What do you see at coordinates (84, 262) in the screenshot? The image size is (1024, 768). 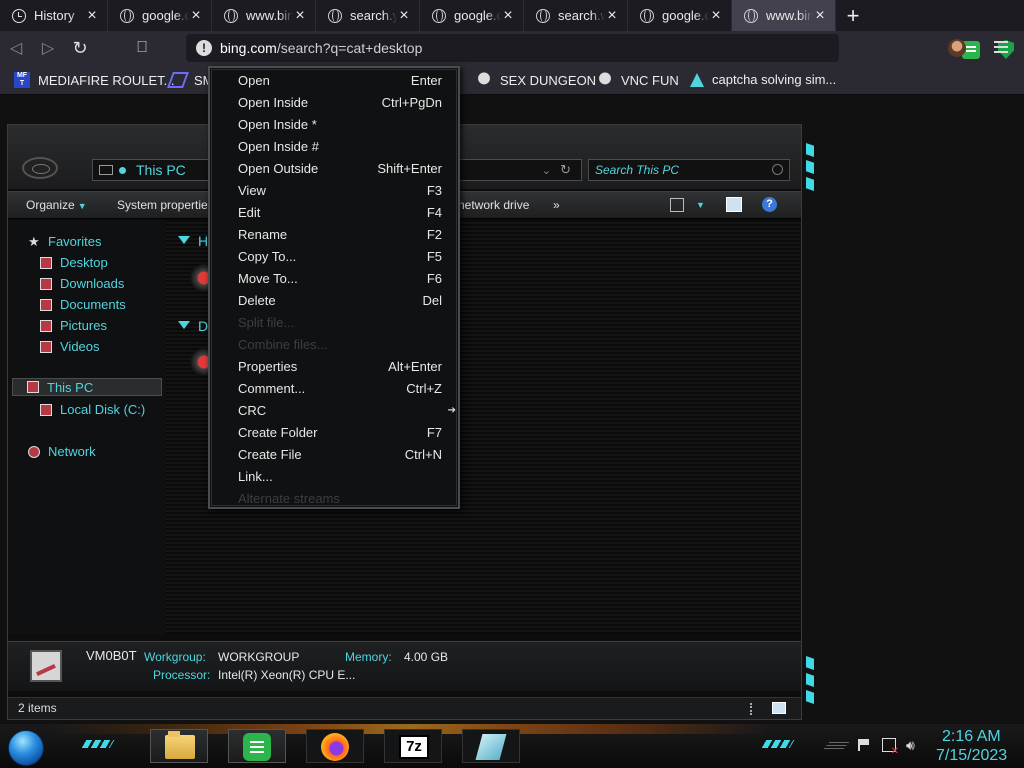 I see `nav-label: Desktop` at bounding box center [84, 262].